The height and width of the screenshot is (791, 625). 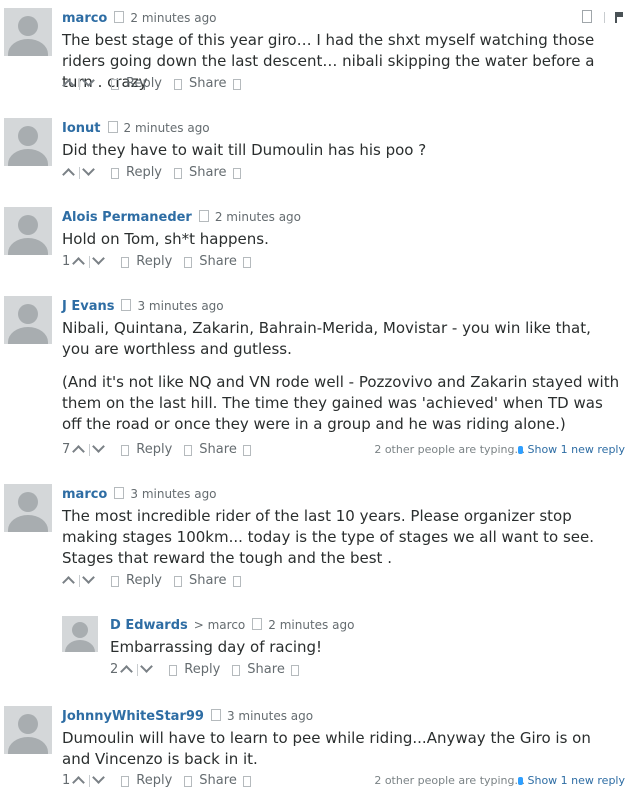 What do you see at coordinates (133, 716) in the screenshot?
I see `author-name: JohnnyWhiteStar99` at bounding box center [133, 716].